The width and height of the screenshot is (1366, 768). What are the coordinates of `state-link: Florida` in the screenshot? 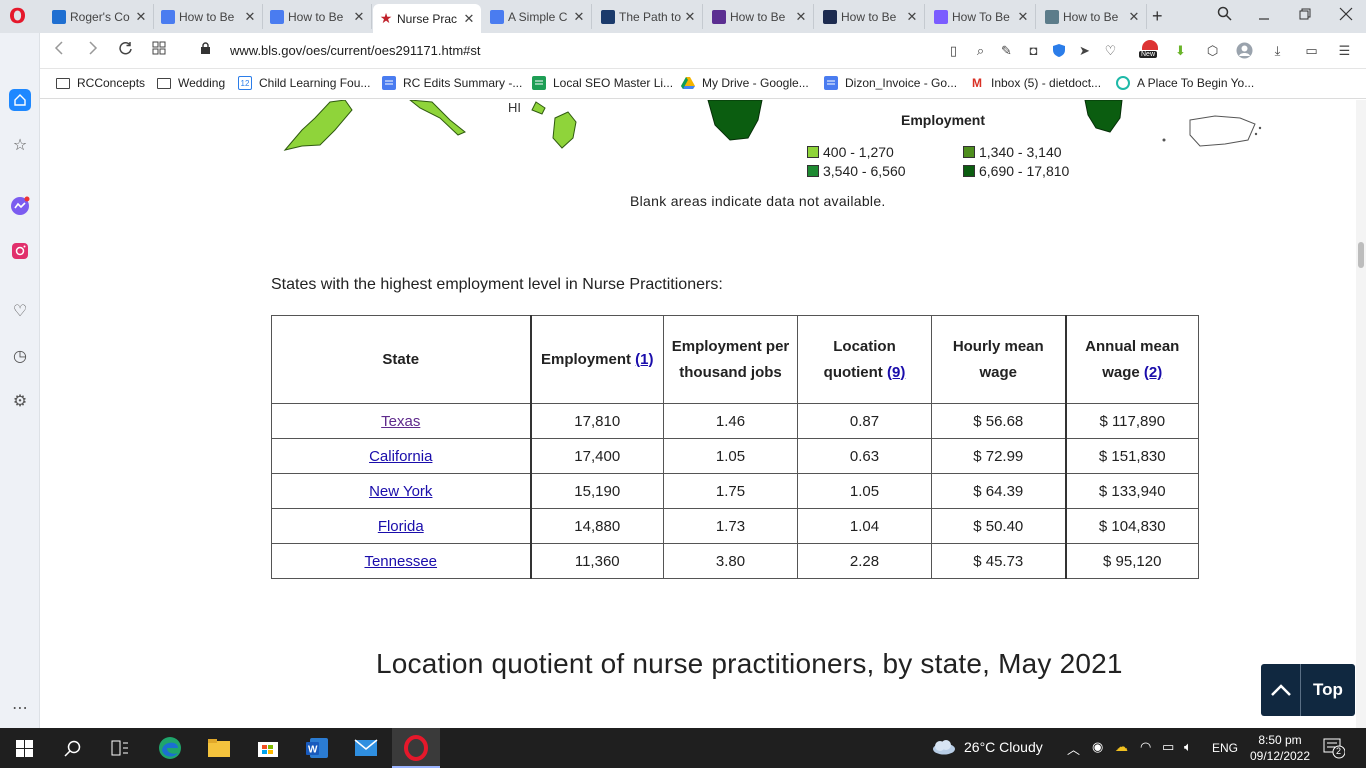 It's located at (401, 526).